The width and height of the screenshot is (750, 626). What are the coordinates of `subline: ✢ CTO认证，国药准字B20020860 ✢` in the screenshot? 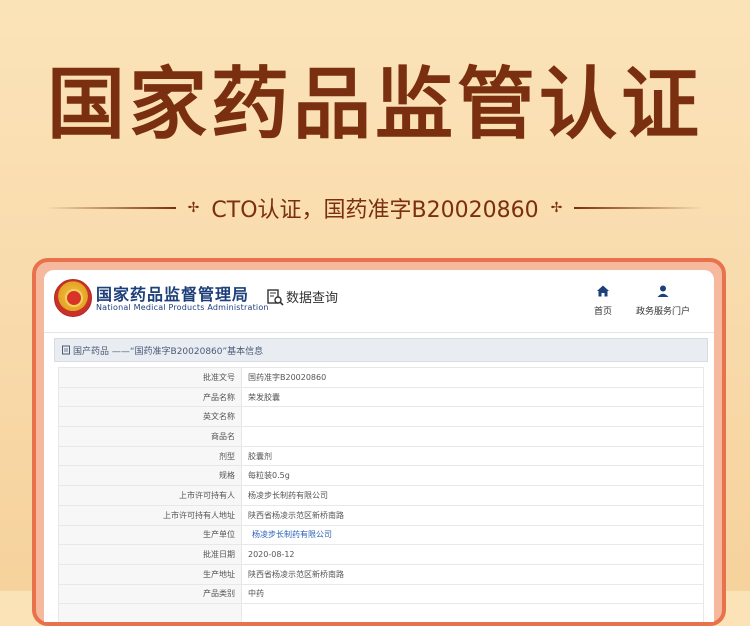 It's located at (375, 208).